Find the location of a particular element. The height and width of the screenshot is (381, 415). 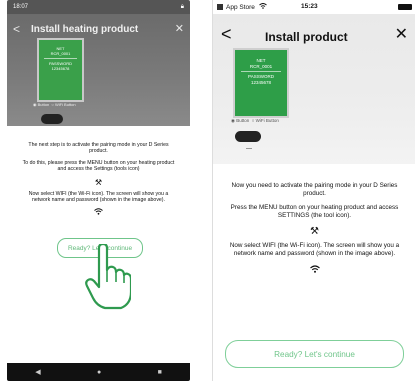

lock-icon: 🔒︎ is located at coordinates (182, 6).